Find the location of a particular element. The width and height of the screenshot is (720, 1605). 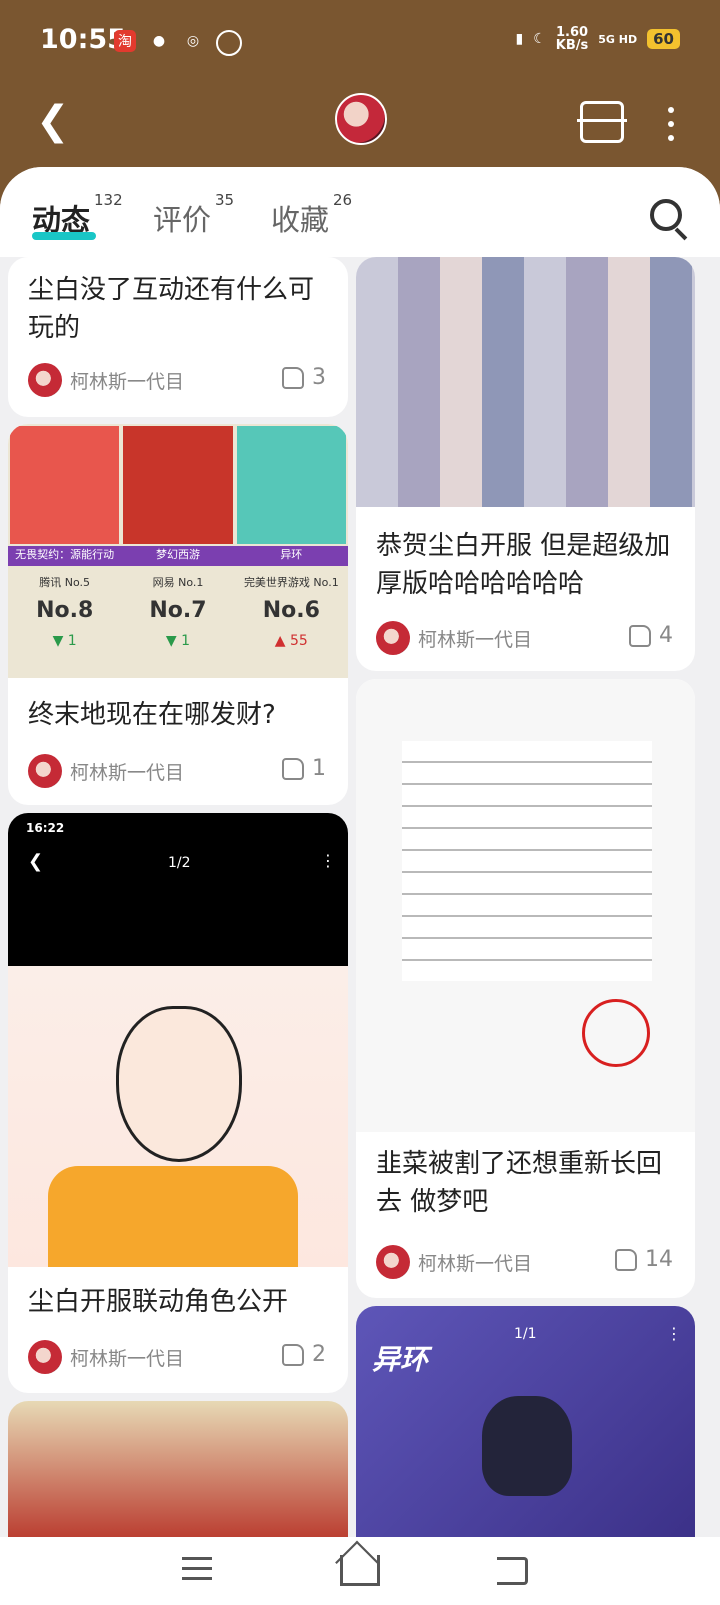

vibrate-icon: ▮ is located at coordinates (519, 39).